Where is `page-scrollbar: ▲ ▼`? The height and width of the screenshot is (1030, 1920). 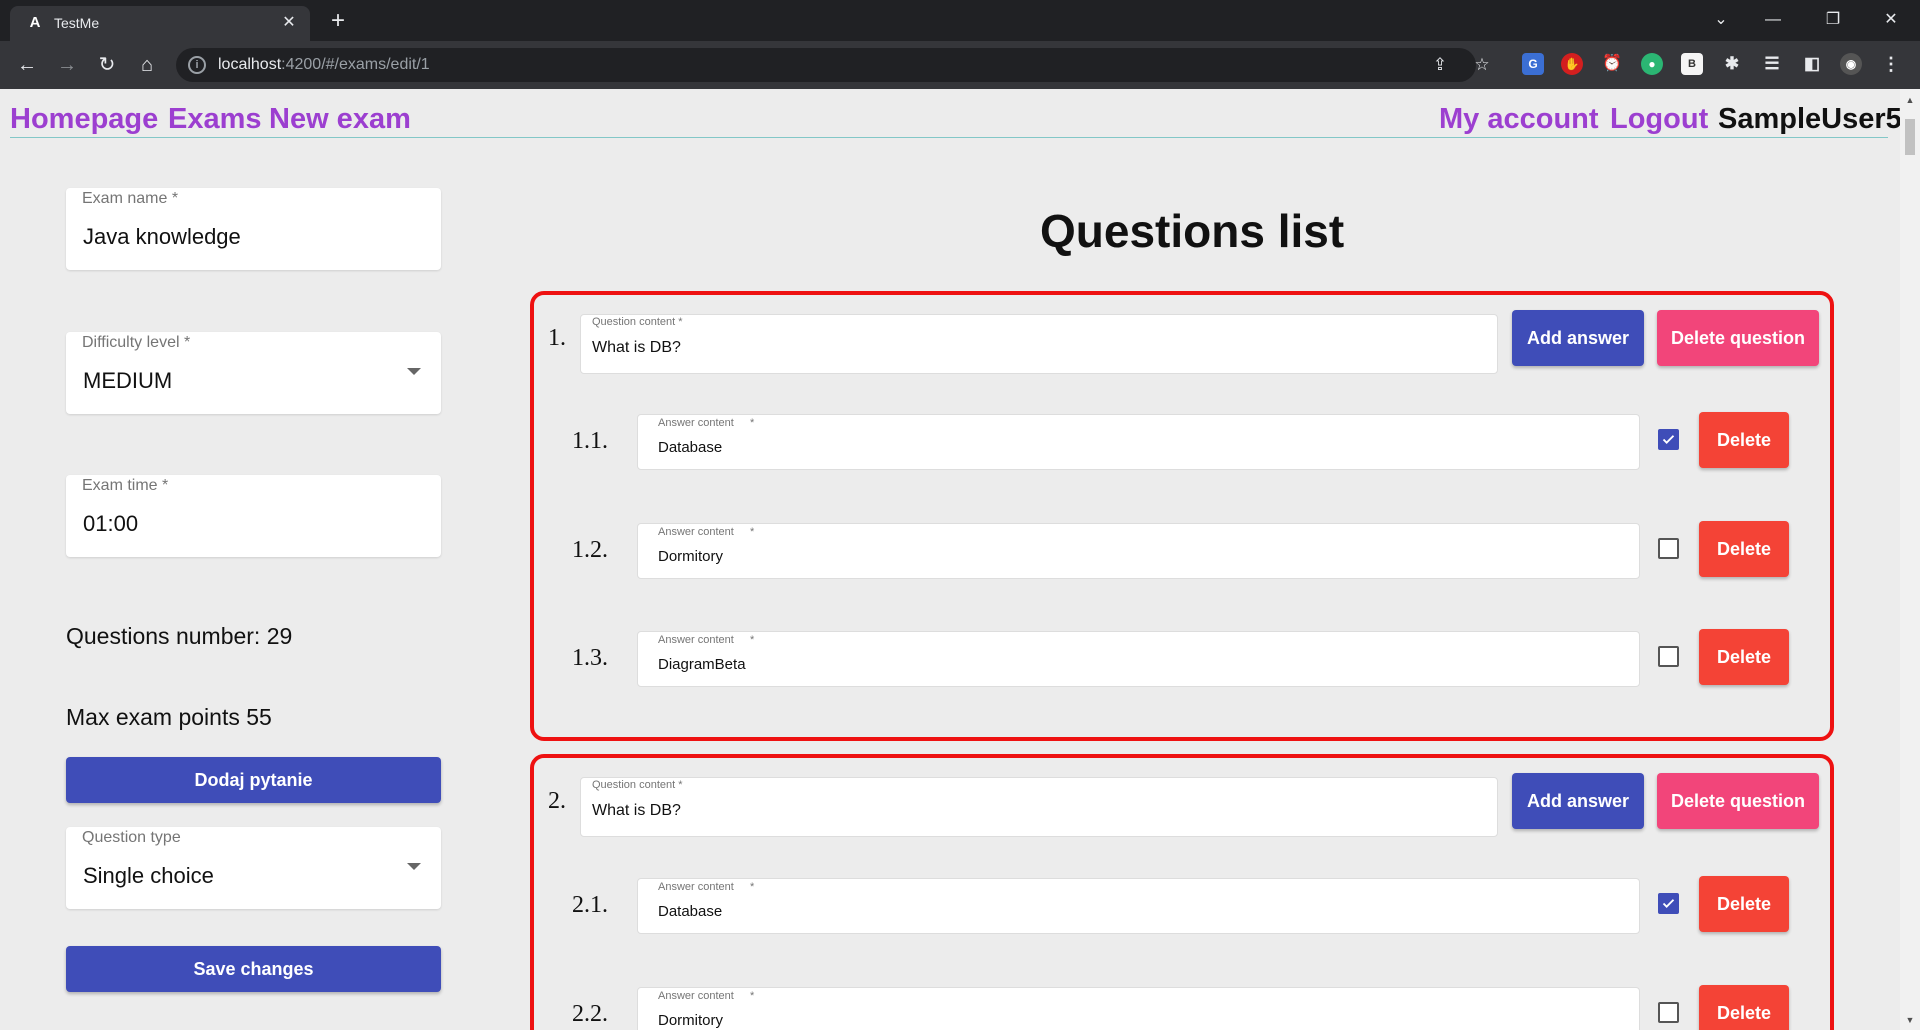 page-scrollbar: ▲ ▼ is located at coordinates (1910, 559).